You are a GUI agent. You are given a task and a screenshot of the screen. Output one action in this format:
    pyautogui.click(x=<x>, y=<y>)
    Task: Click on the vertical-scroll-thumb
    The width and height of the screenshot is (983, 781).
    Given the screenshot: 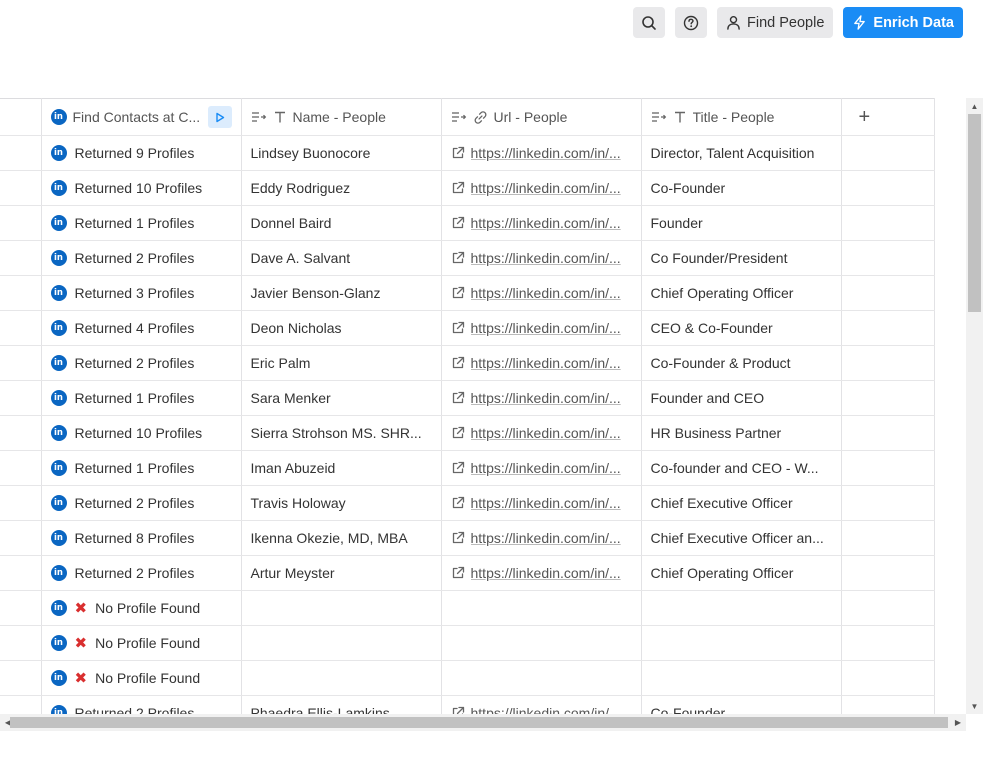 What is the action you would take?
    pyautogui.click(x=974, y=213)
    